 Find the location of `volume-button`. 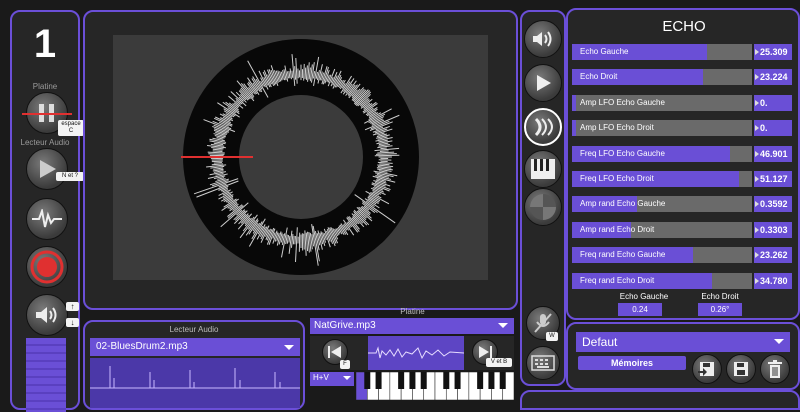

volume-button is located at coordinates (47, 315).